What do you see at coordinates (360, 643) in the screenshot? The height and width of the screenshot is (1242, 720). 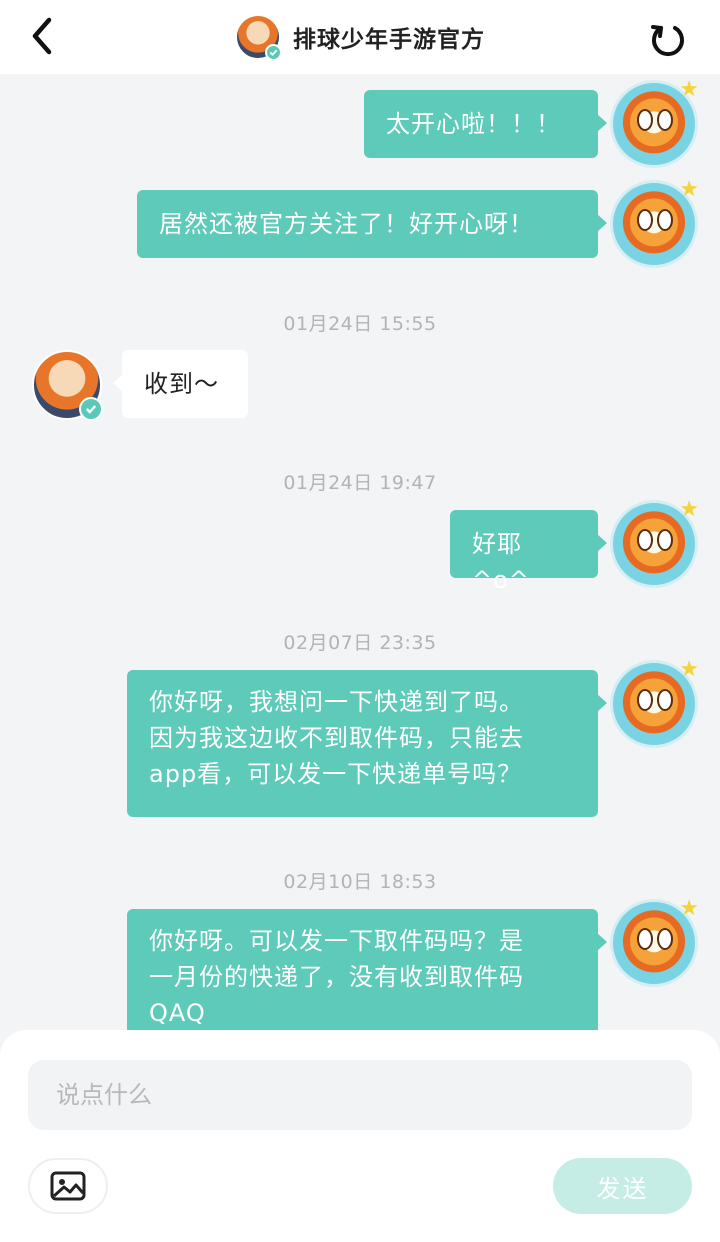 I see `timestamp: 02月07日 23:35` at bounding box center [360, 643].